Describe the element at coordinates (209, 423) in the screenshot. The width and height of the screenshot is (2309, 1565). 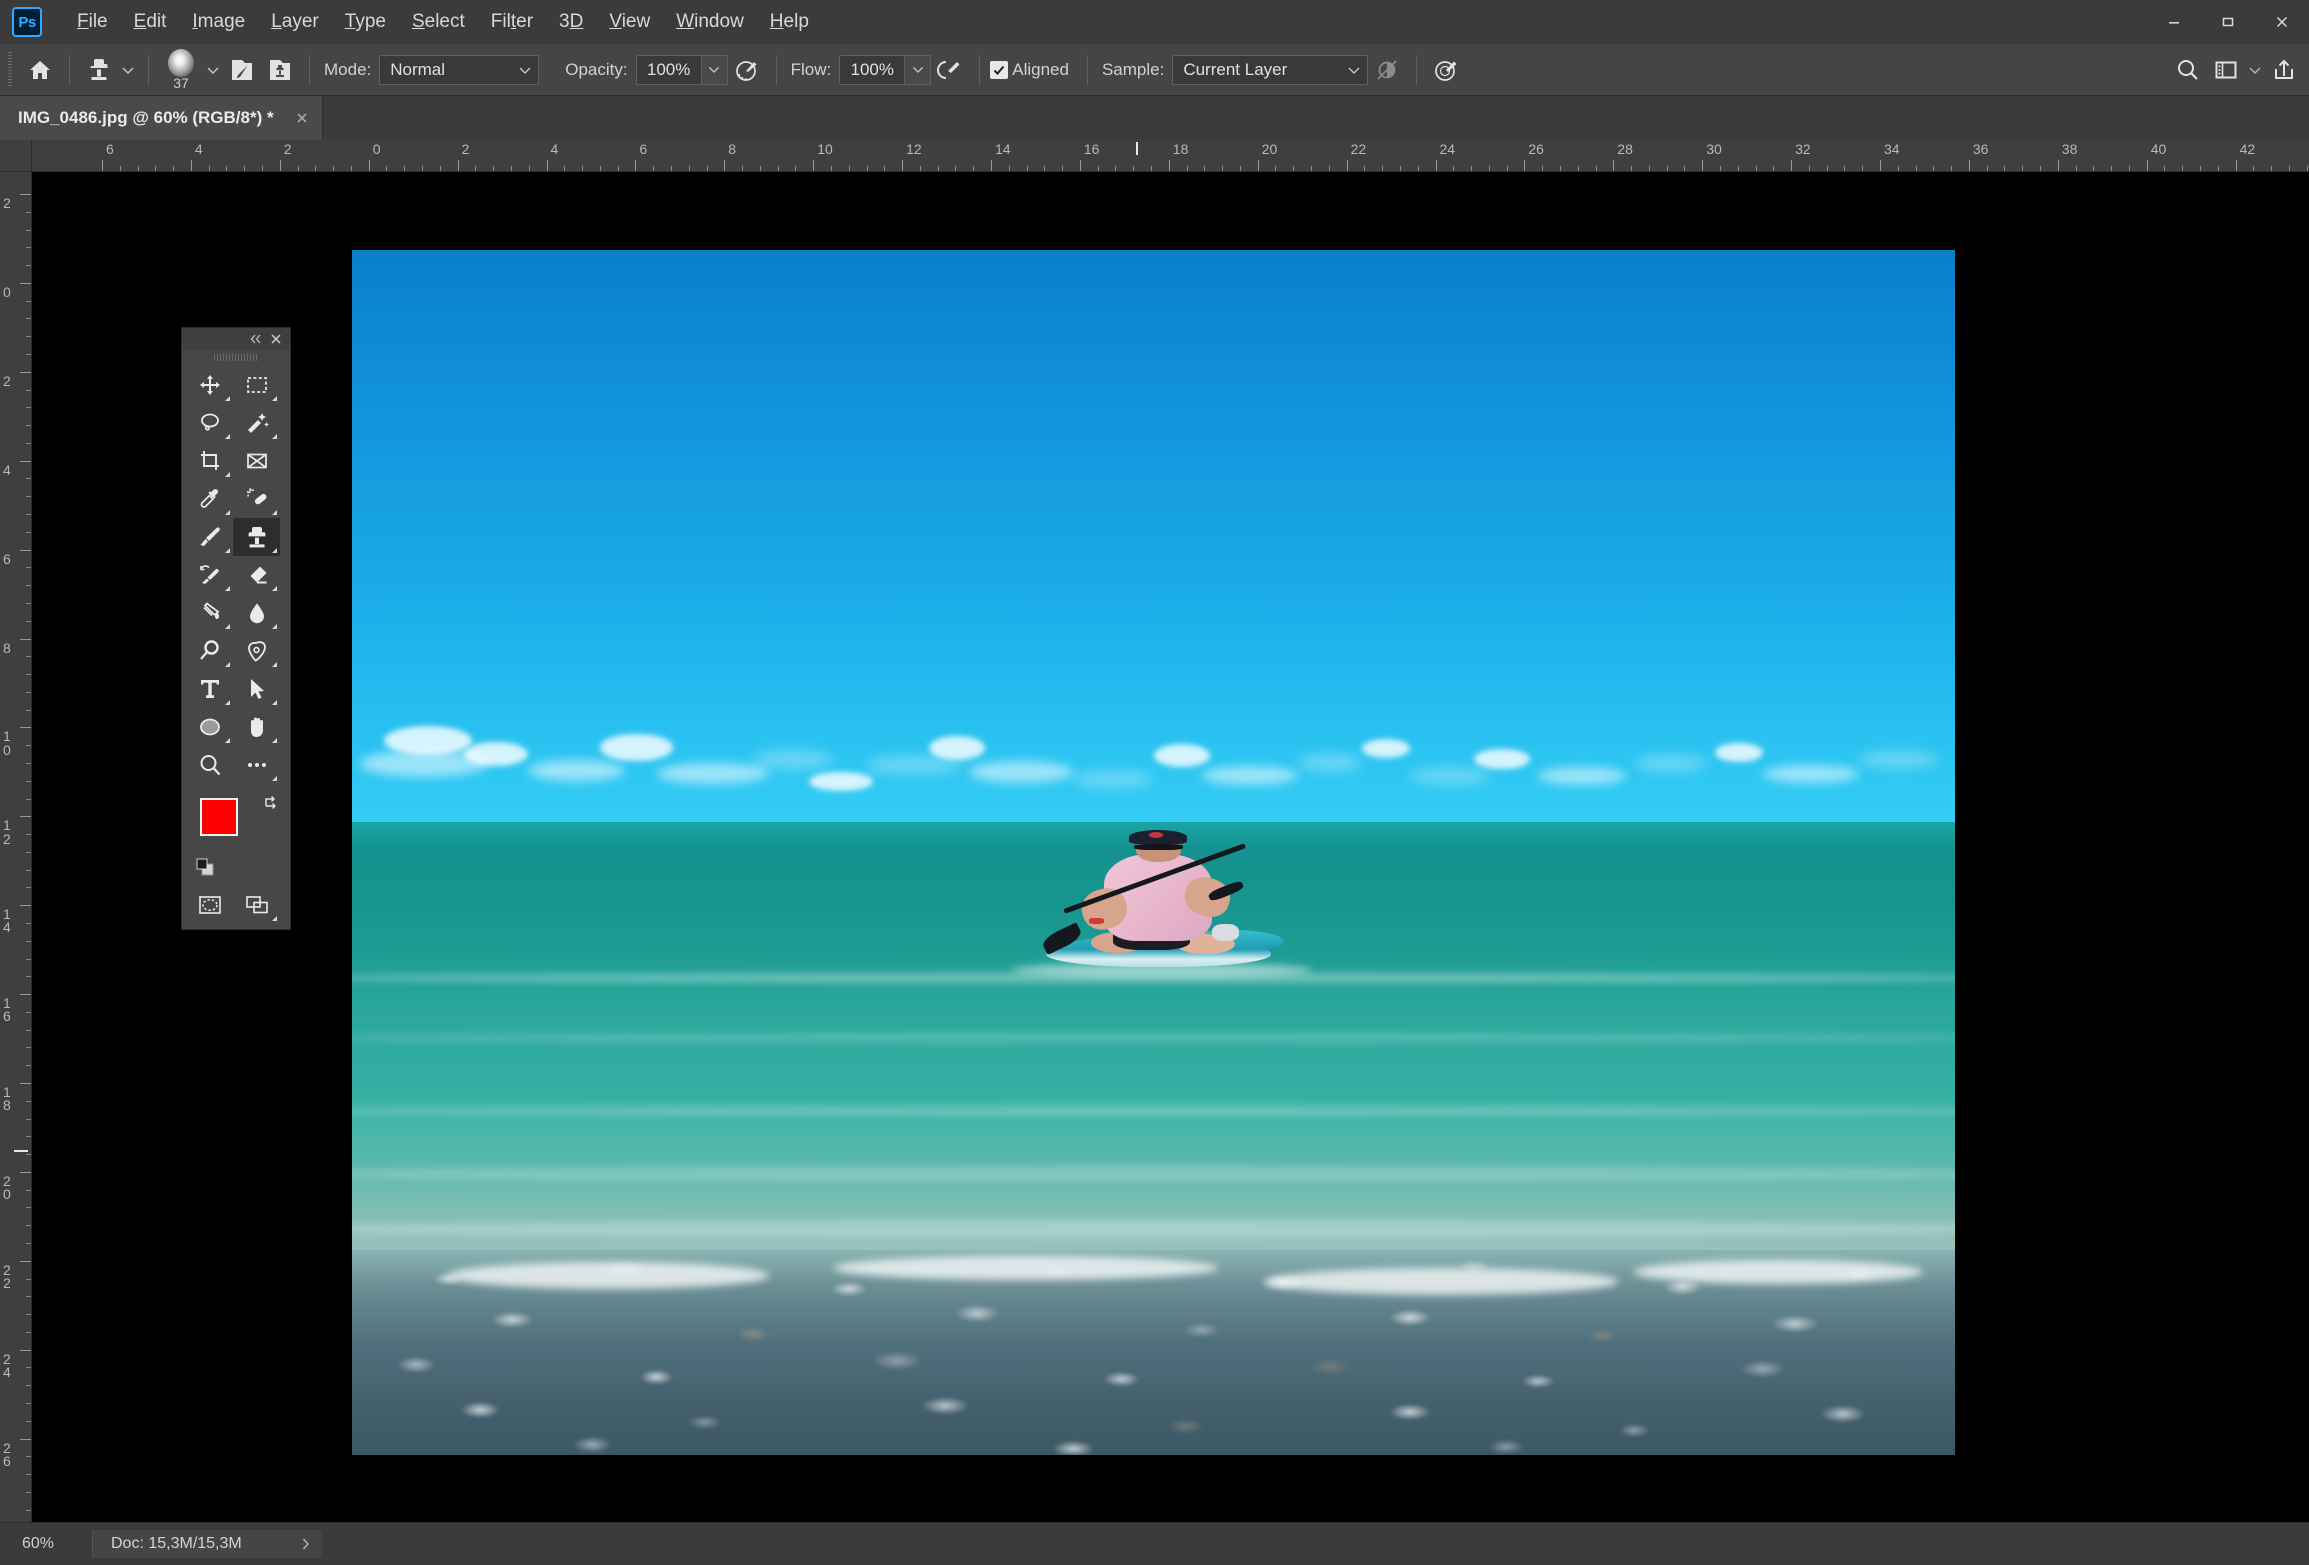
I see `lasso-tool` at that location.